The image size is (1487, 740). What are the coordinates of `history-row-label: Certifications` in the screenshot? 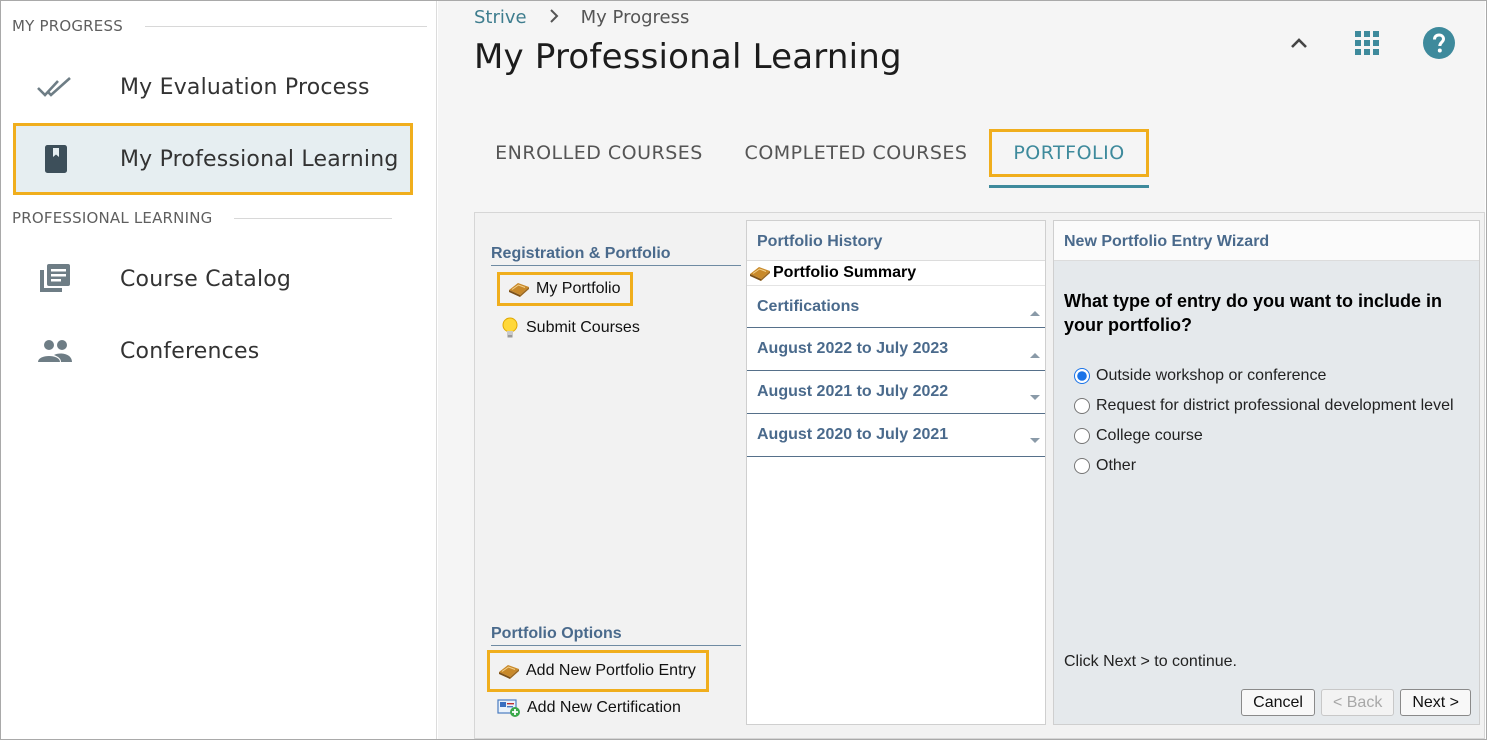 It's located at (808, 306).